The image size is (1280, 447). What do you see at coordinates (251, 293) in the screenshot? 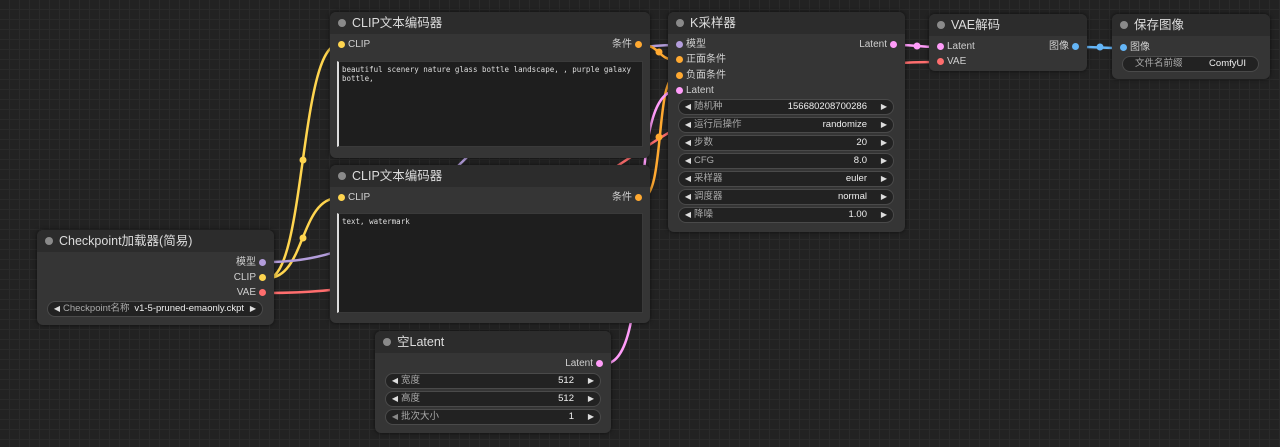
I see `output-vae: VAE` at bounding box center [251, 293].